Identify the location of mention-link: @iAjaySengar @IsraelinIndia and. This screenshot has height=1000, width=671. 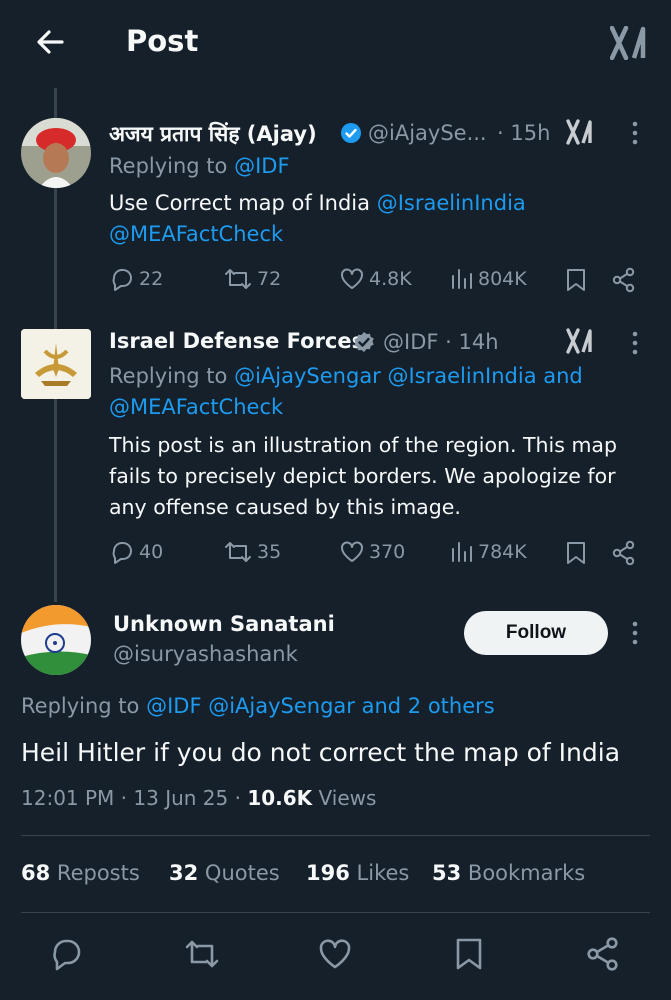
(408, 376).